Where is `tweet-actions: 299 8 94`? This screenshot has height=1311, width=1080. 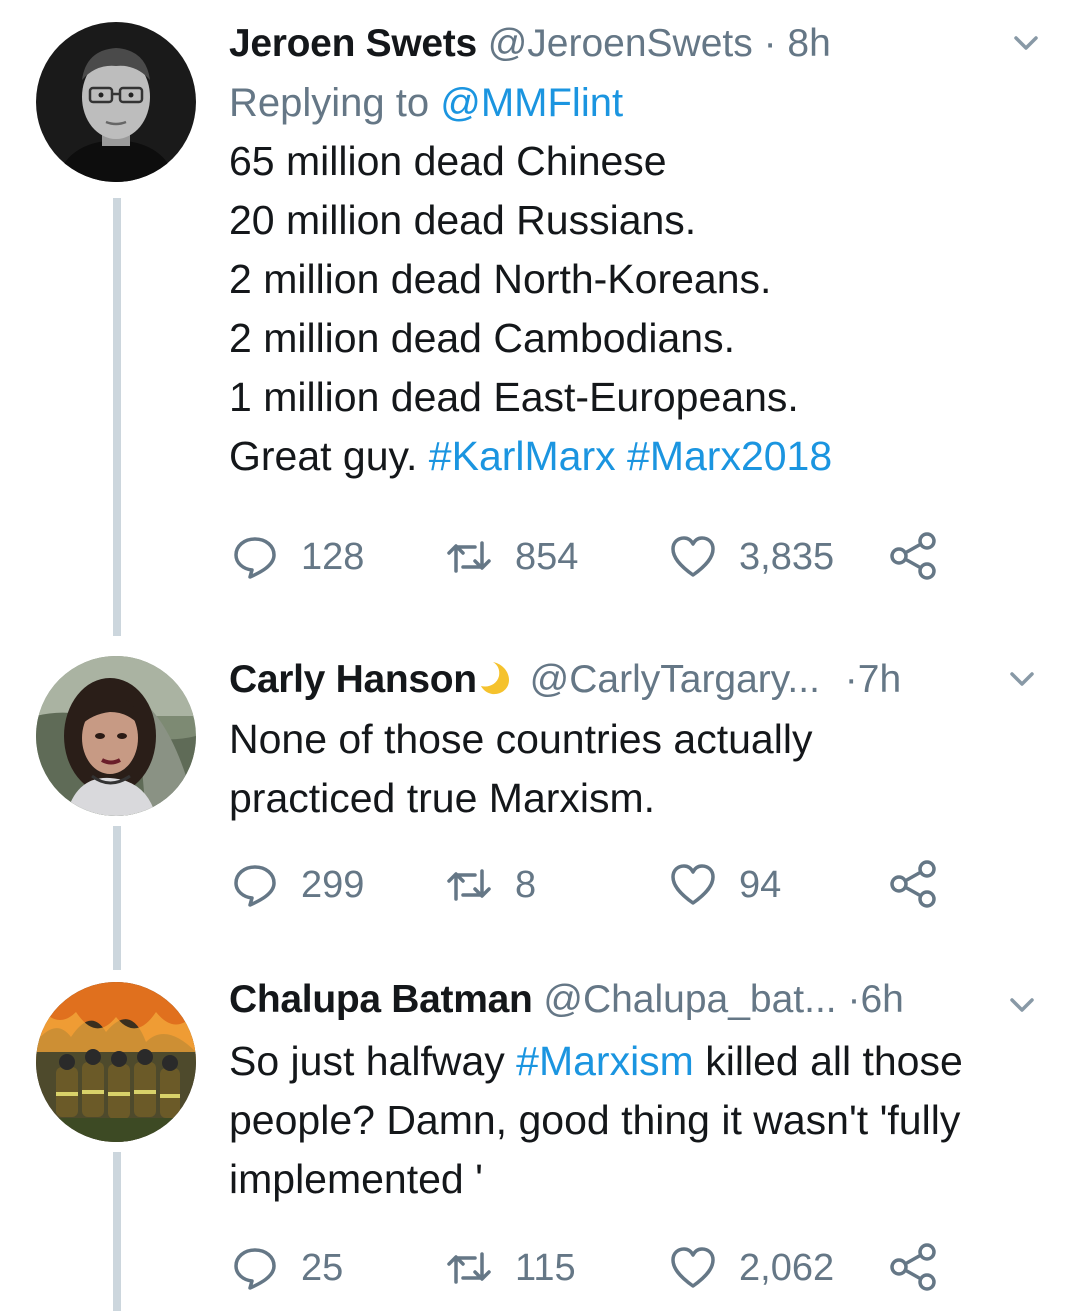 tweet-actions: 299 8 94 is located at coordinates (591, 885).